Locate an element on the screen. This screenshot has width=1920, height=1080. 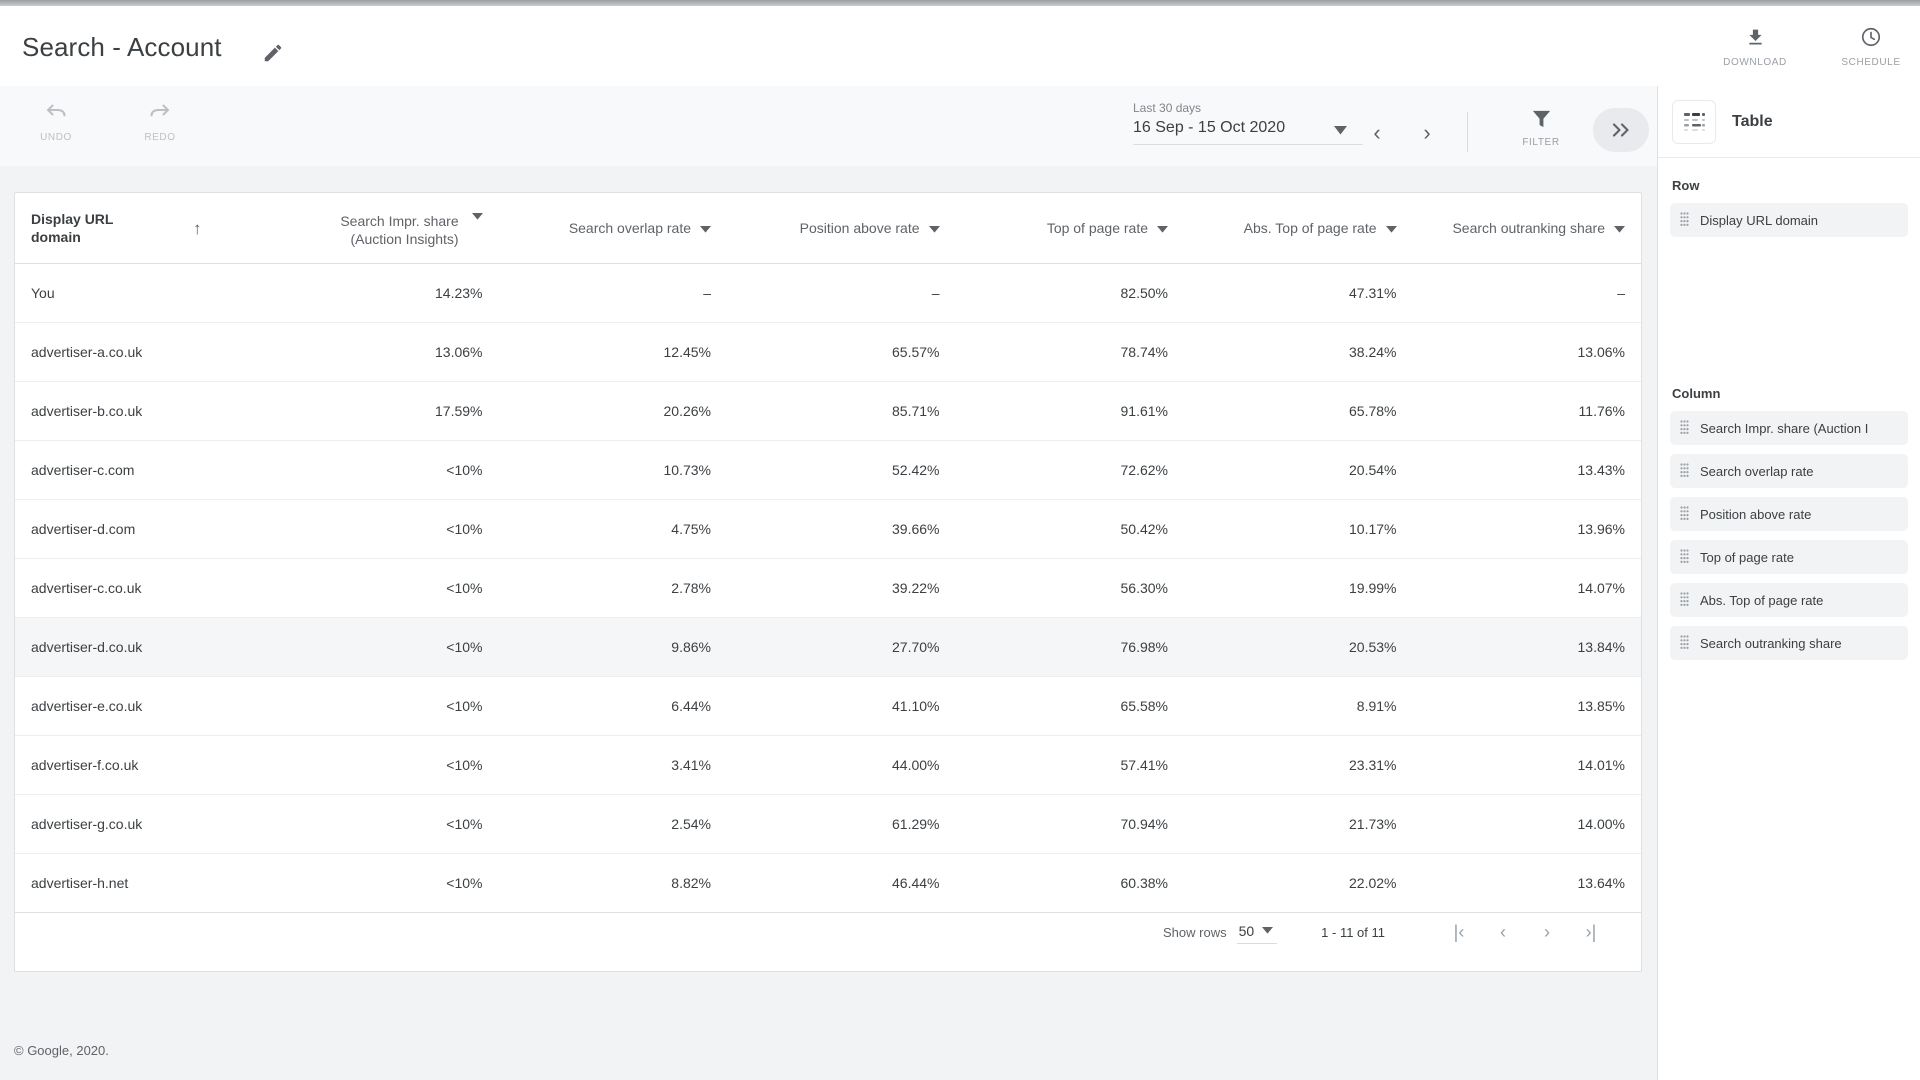
undo-redo-group: UNDO REDO is located at coordinates (108, 121).